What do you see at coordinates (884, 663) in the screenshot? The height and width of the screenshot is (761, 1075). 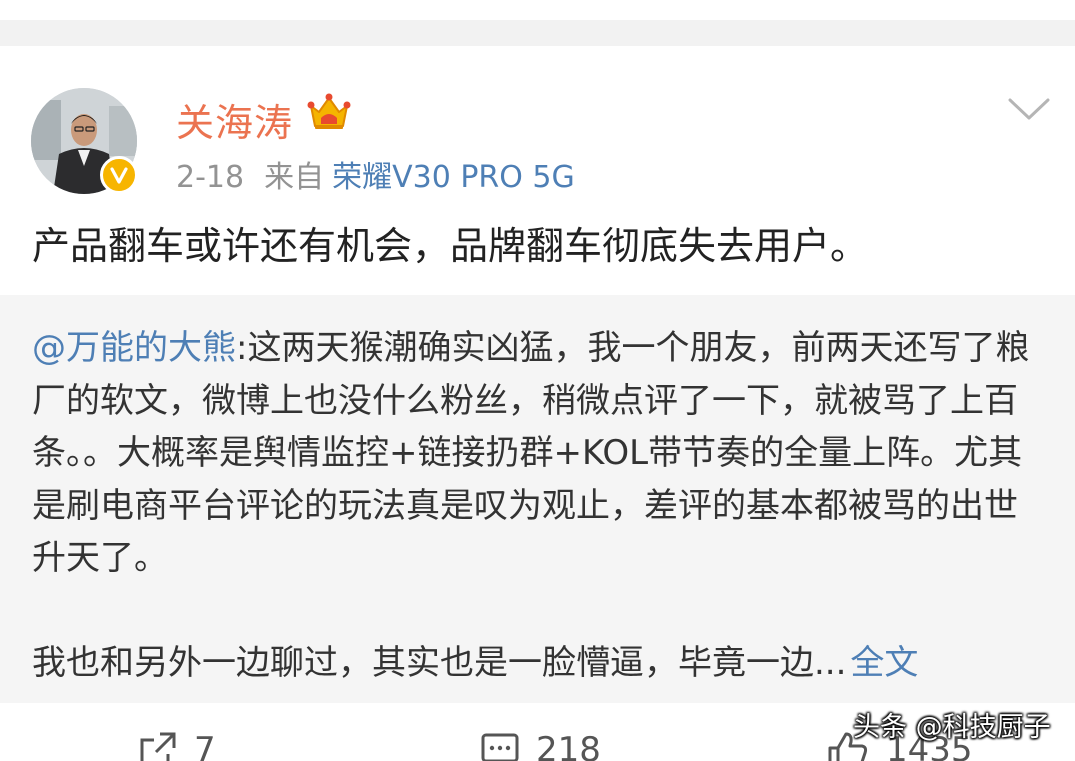 I see `full-text-link: 全文` at bounding box center [884, 663].